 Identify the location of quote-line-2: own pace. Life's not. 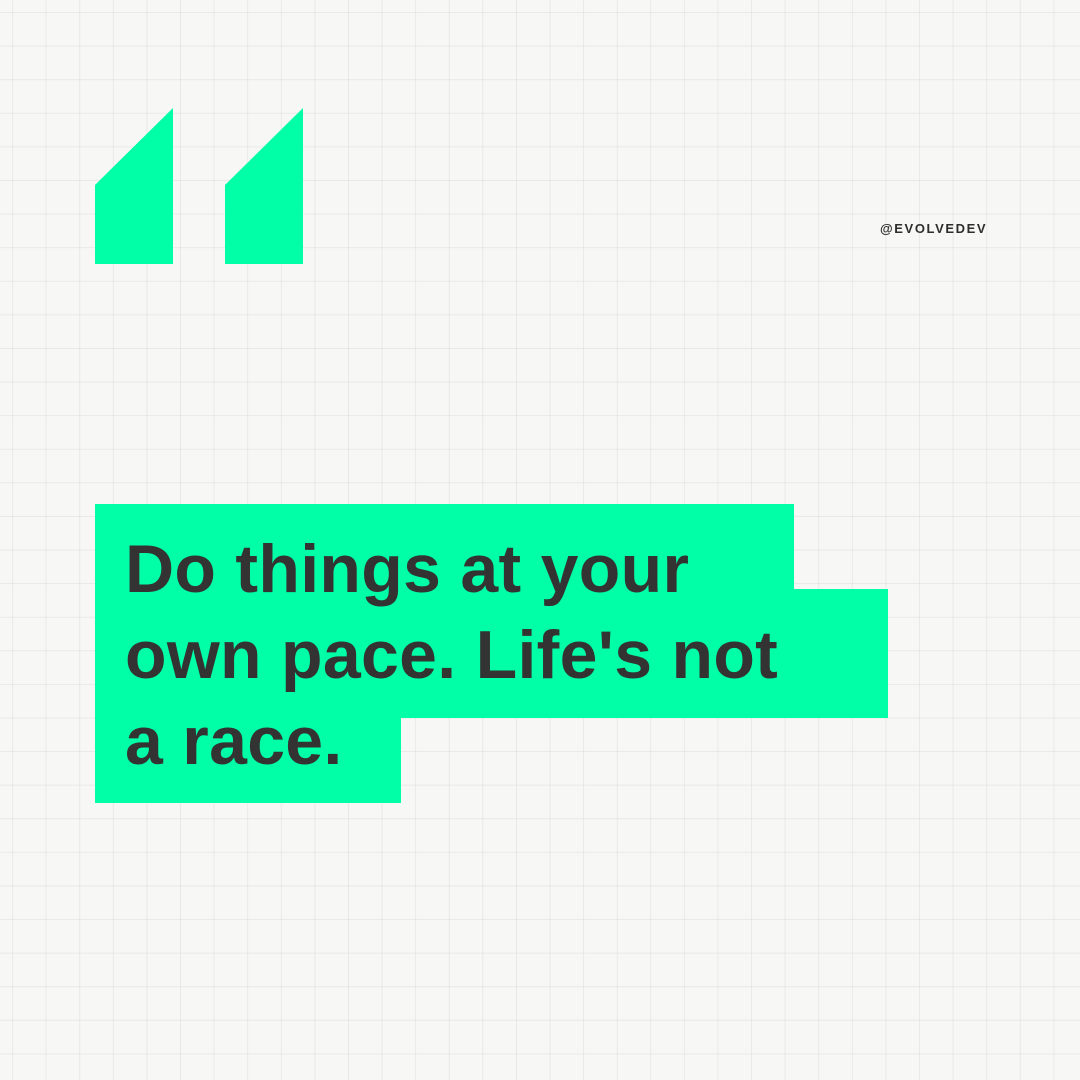
(452, 655).